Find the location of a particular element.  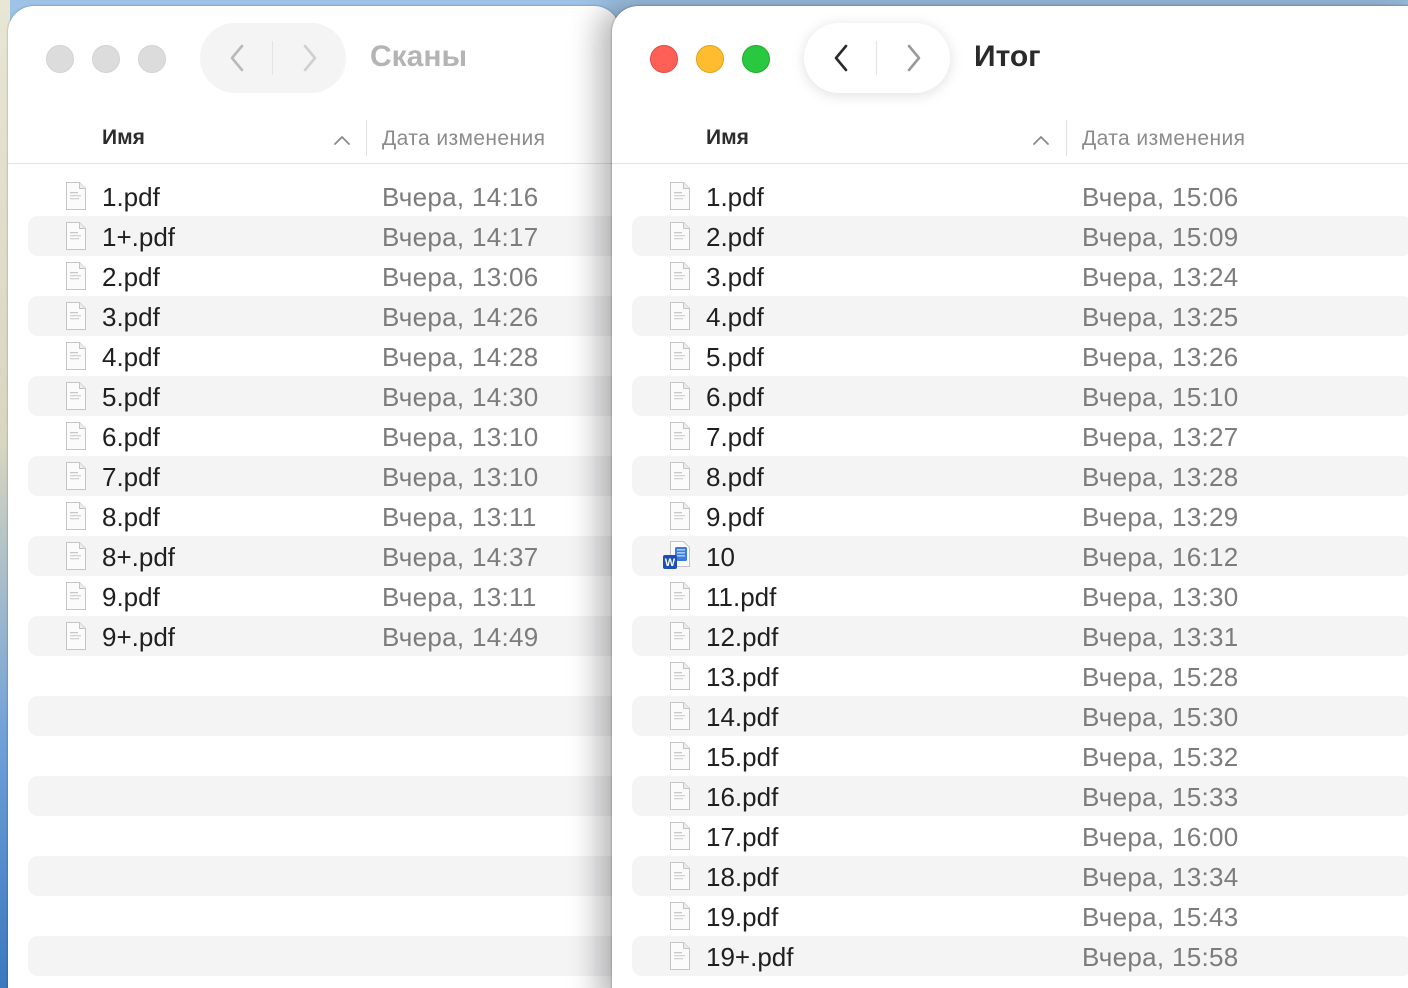

file-date: Вчера, 15:30 is located at coordinates (1160, 717).